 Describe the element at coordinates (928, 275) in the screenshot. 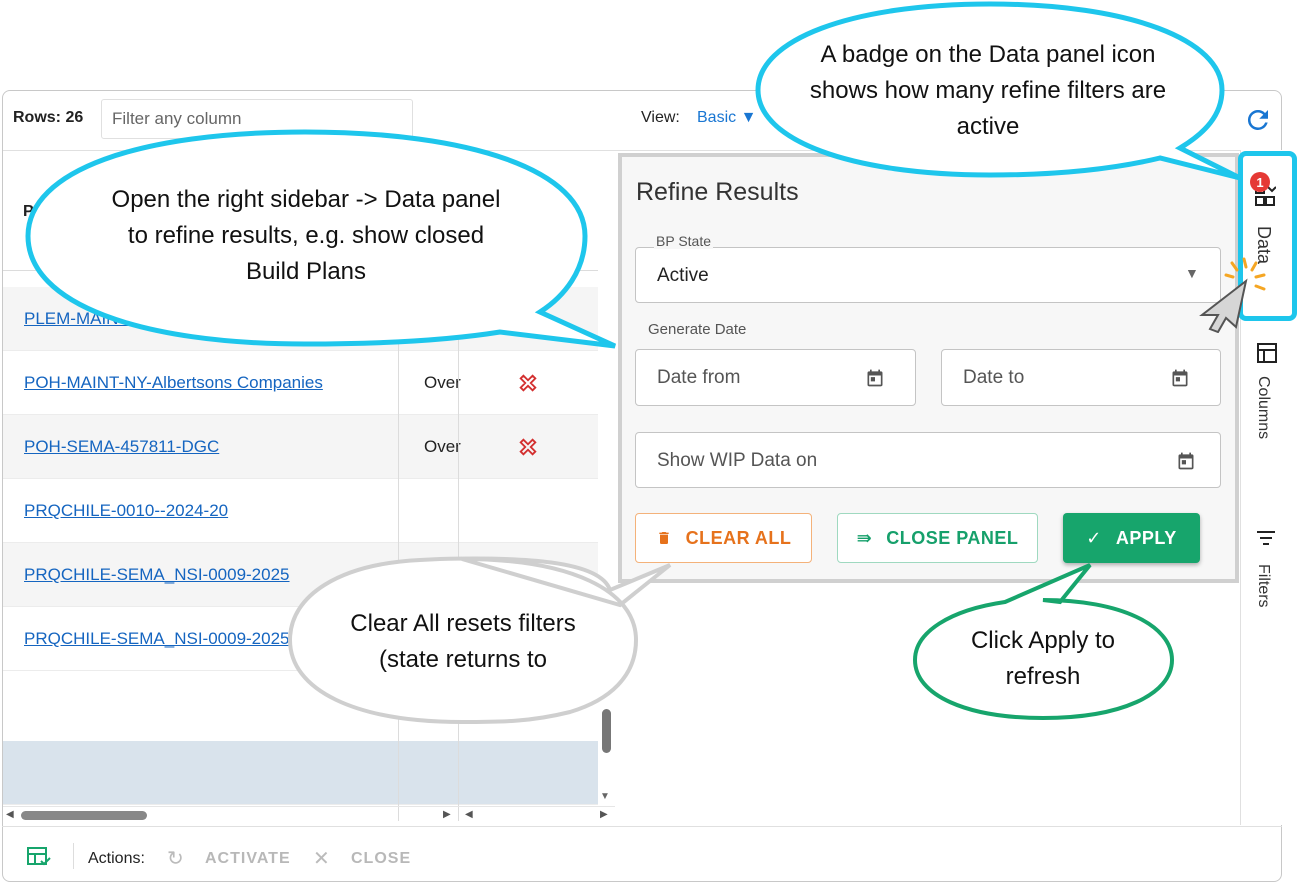

I see `bp-state-select: Active ▼` at that location.